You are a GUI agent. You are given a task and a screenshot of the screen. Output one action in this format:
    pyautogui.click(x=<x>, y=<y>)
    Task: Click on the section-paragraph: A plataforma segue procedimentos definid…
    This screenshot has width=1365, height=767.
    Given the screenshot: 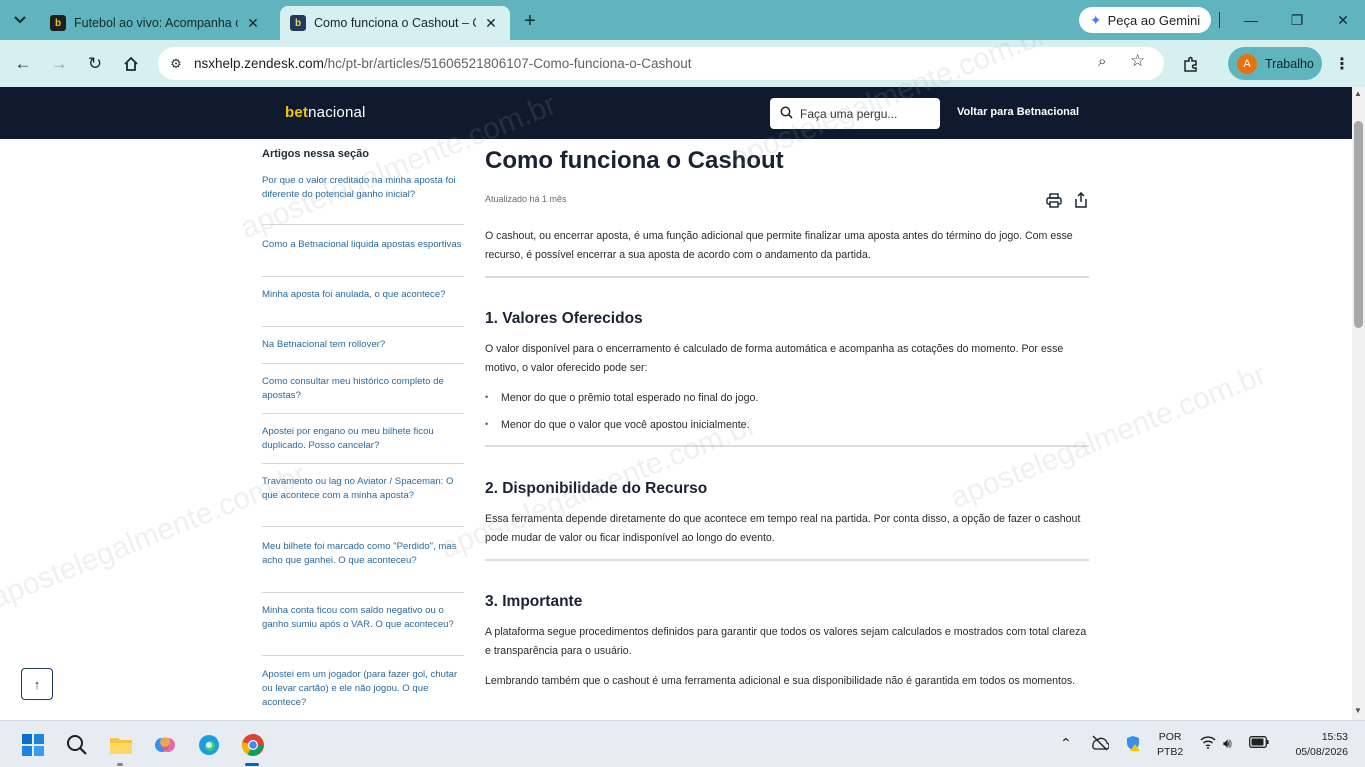 What is the action you would take?
    pyautogui.click(x=786, y=641)
    